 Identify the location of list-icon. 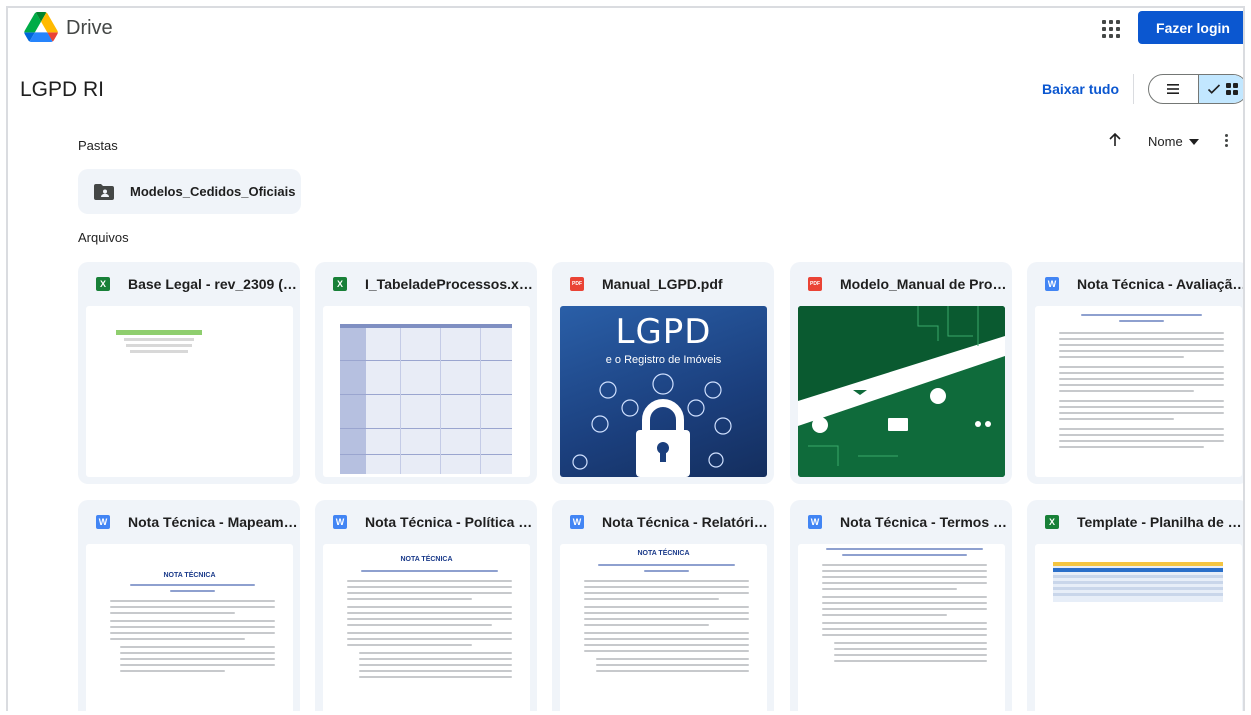
(1173, 89).